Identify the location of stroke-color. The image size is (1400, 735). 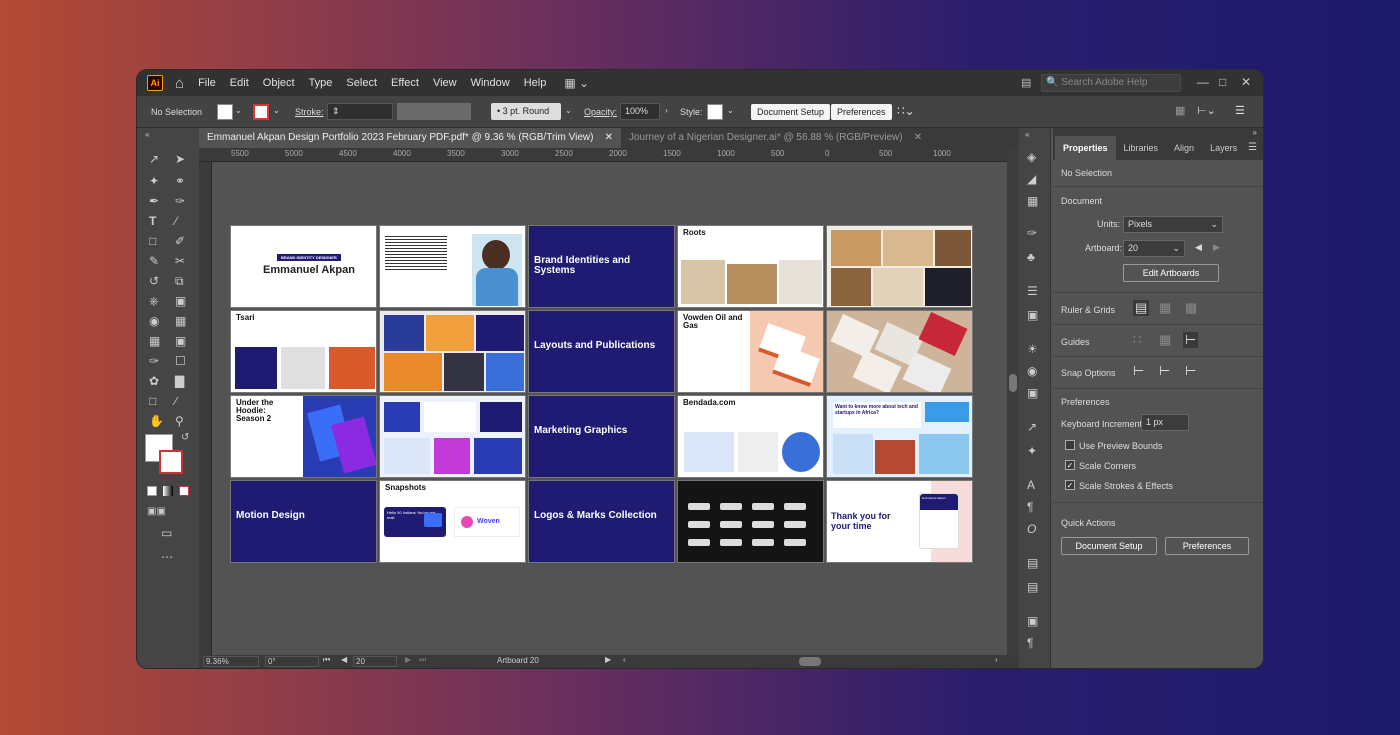
(171, 462).